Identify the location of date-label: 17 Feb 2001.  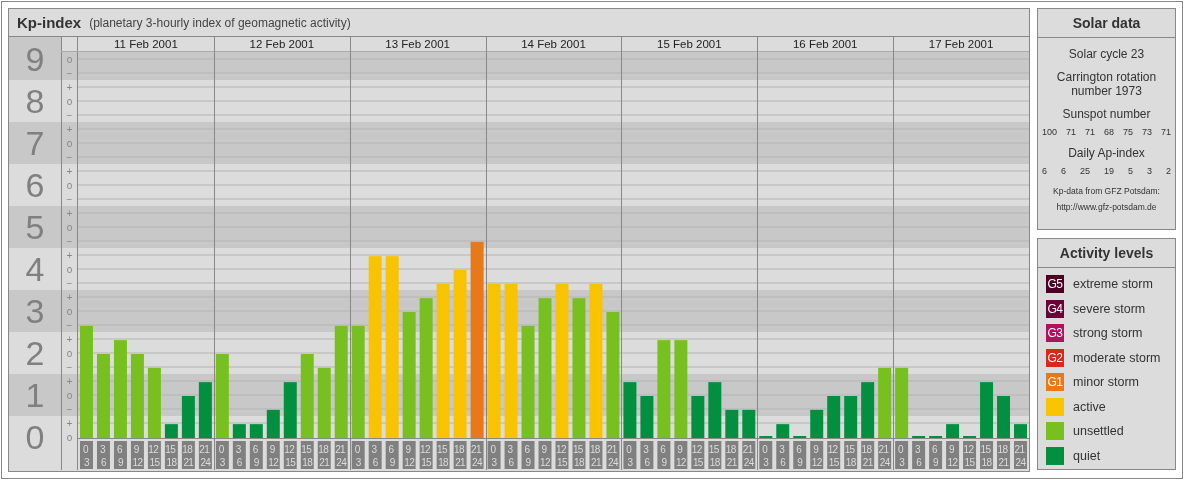
(961, 44).